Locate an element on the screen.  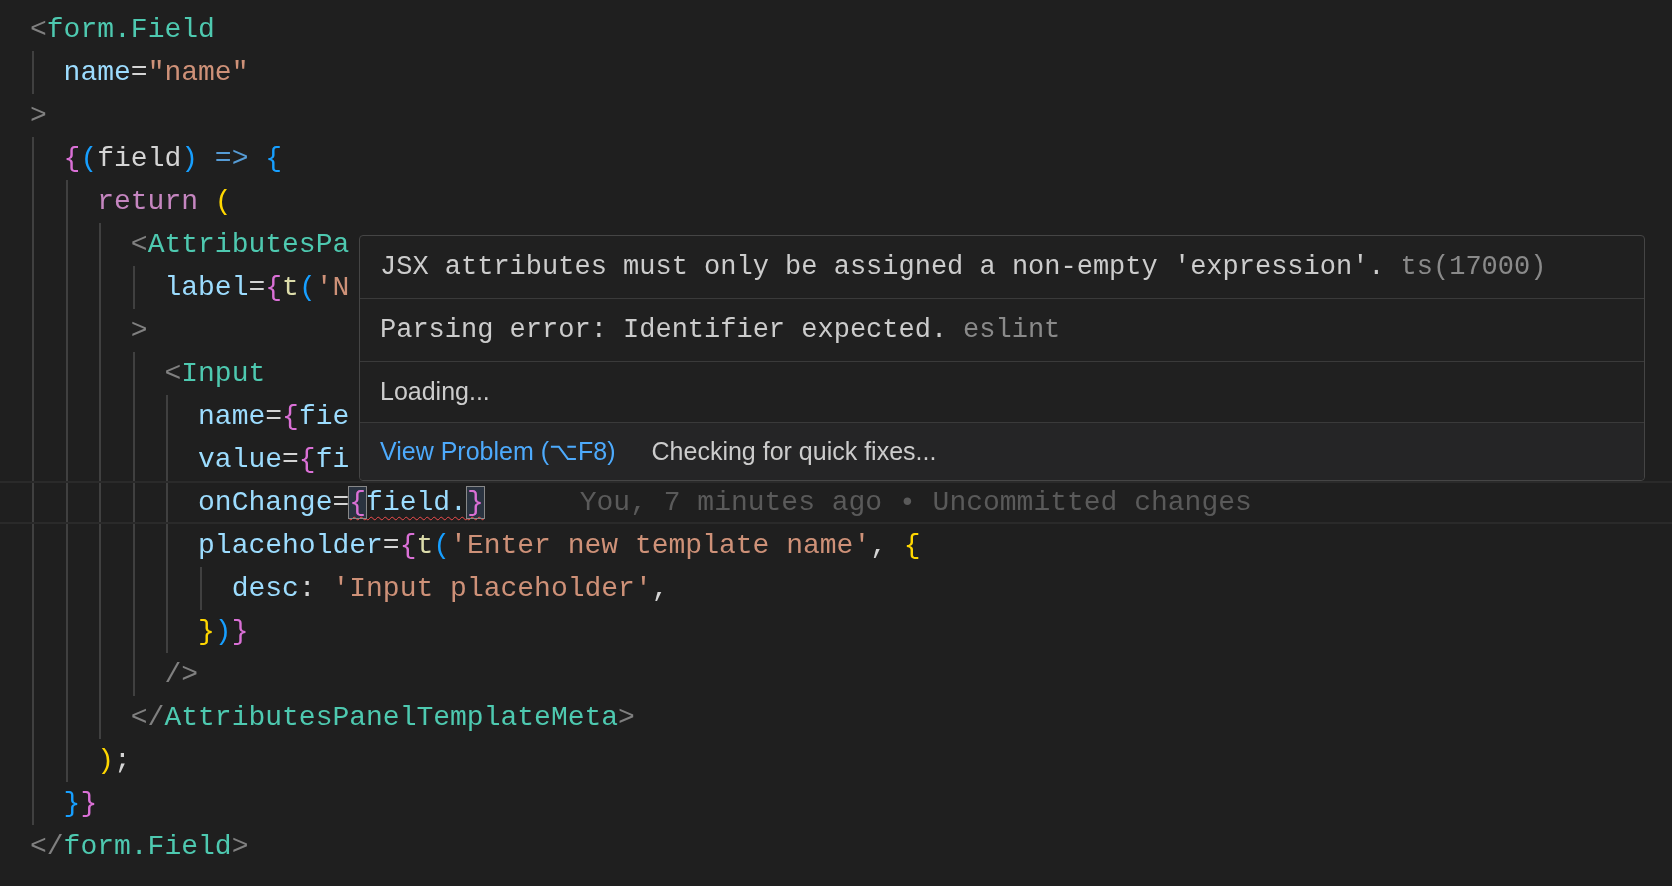
problem-message: JSX attributes must only be assigned a non-empty 'expression'. is located at coordinates (882, 267).